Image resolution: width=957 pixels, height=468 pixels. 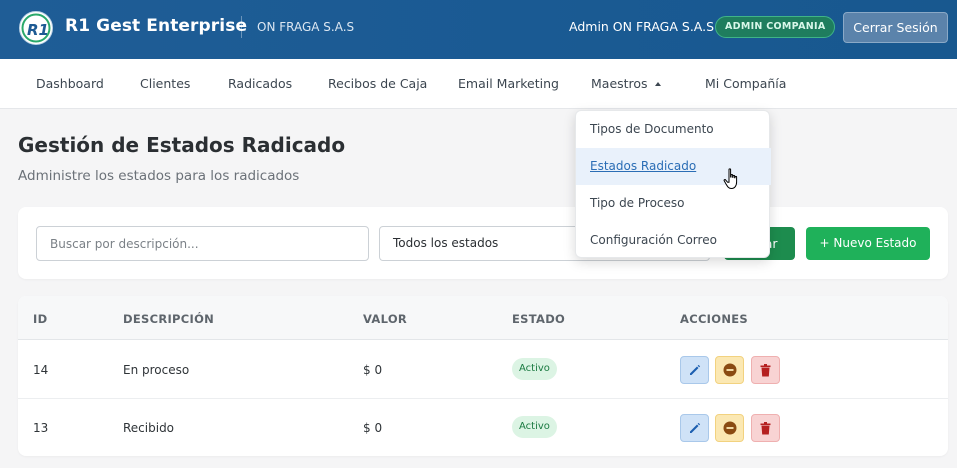 What do you see at coordinates (508, 83) in the screenshot?
I see `nav-email-marketing: Email Marketing` at bounding box center [508, 83].